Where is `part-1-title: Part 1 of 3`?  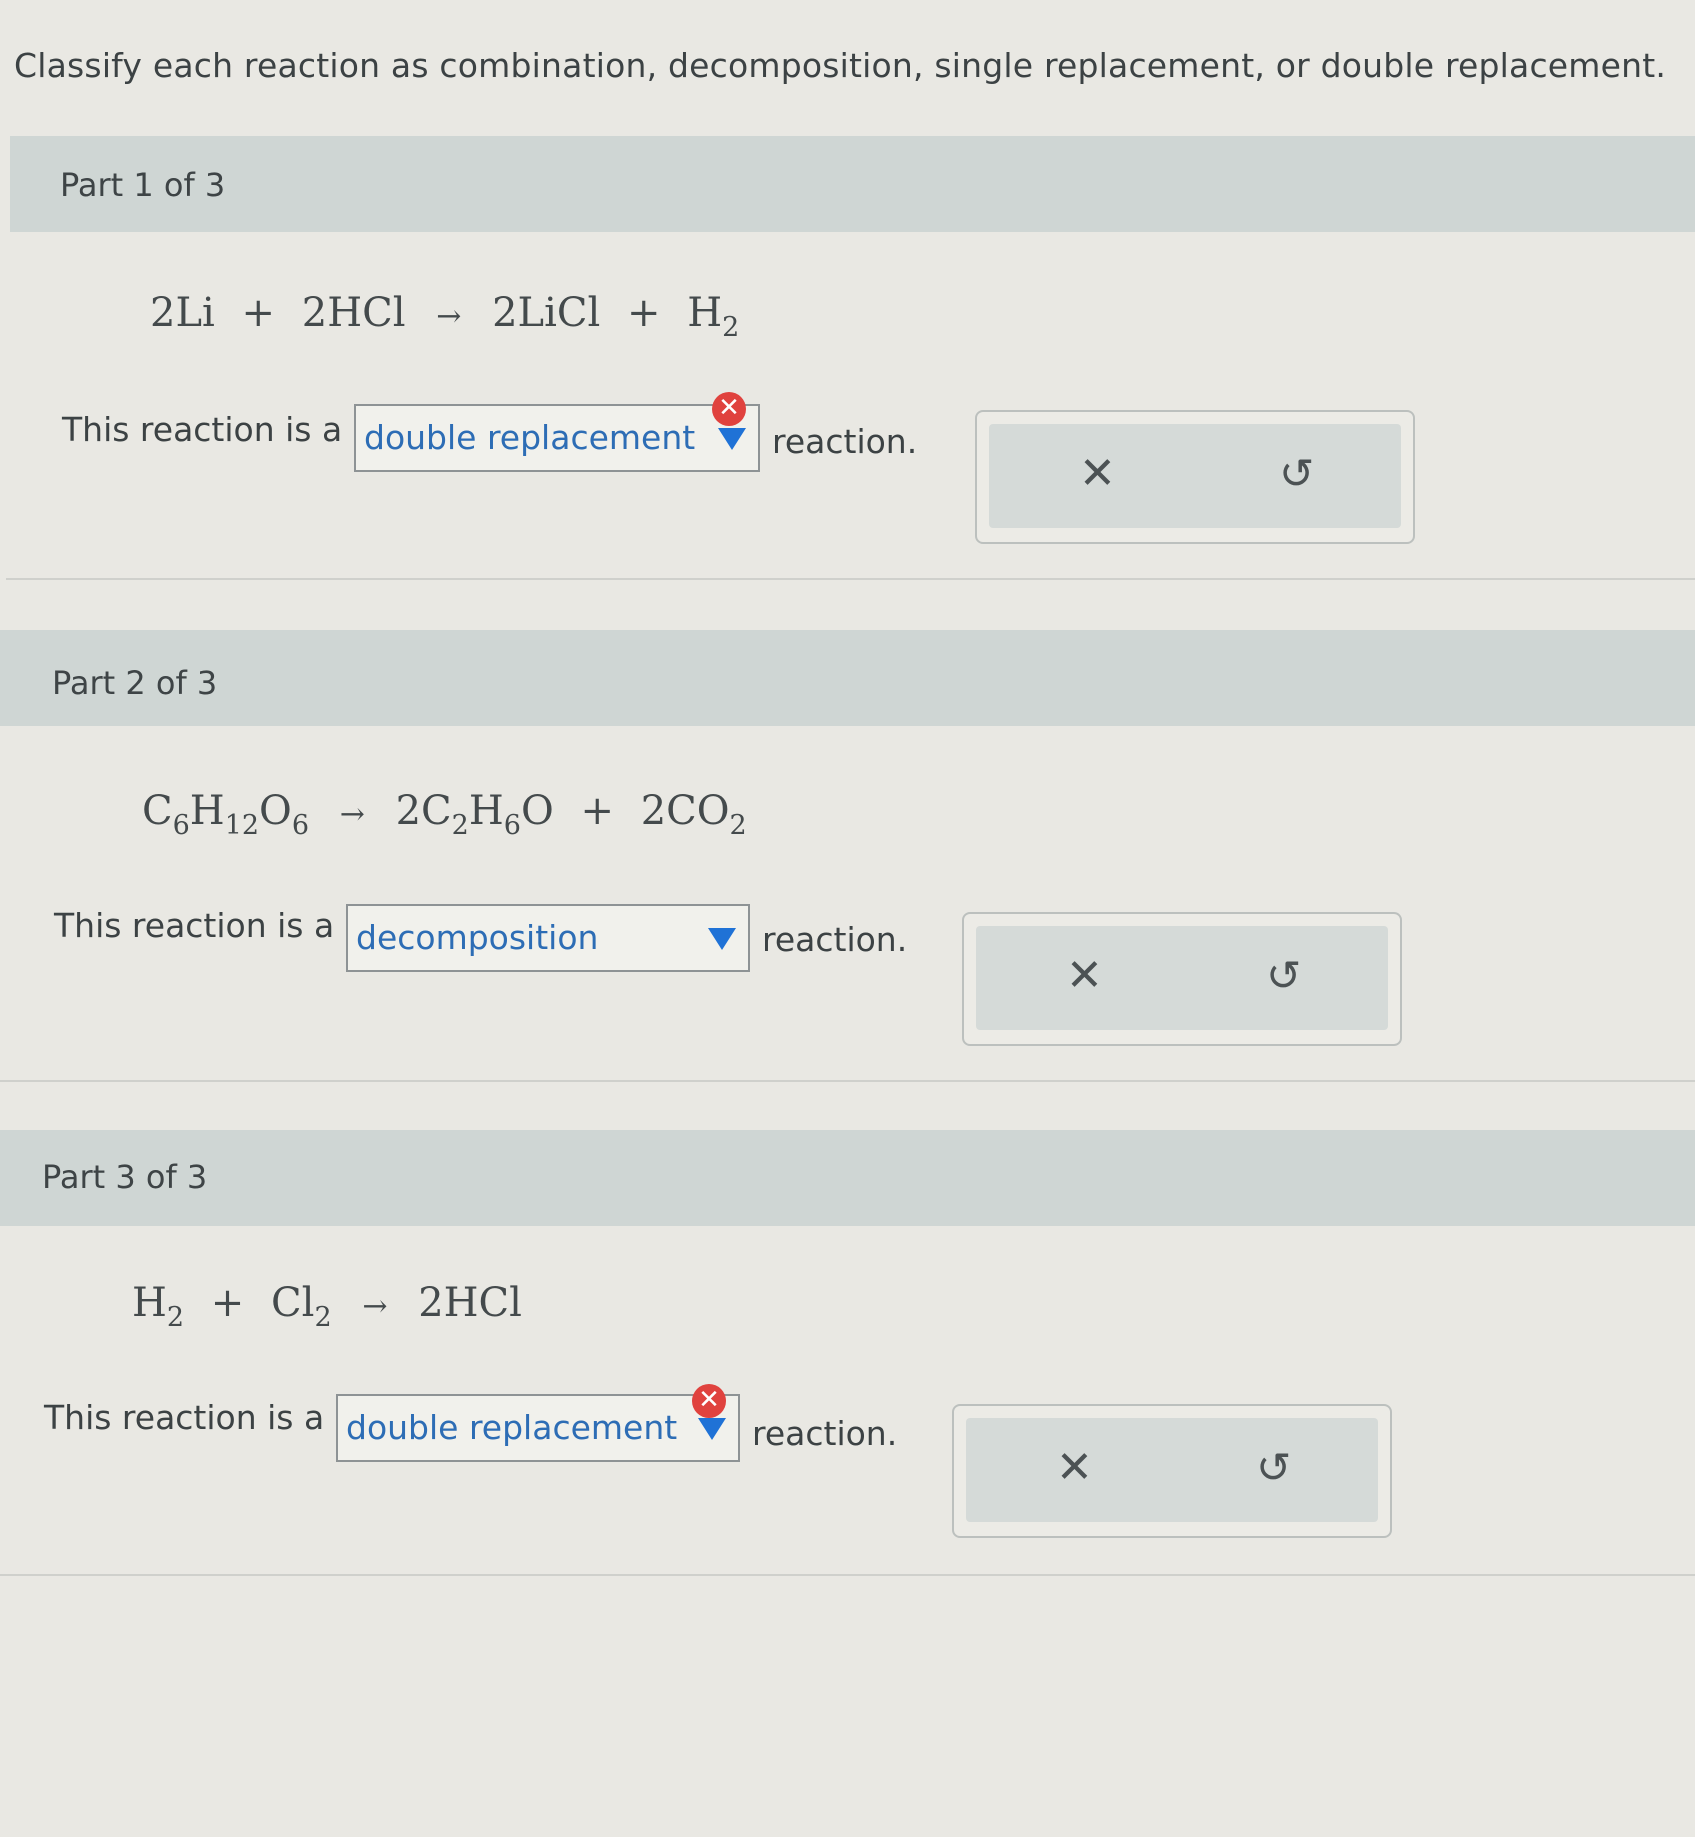 part-1-title: Part 1 of 3 is located at coordinates (143, 185).